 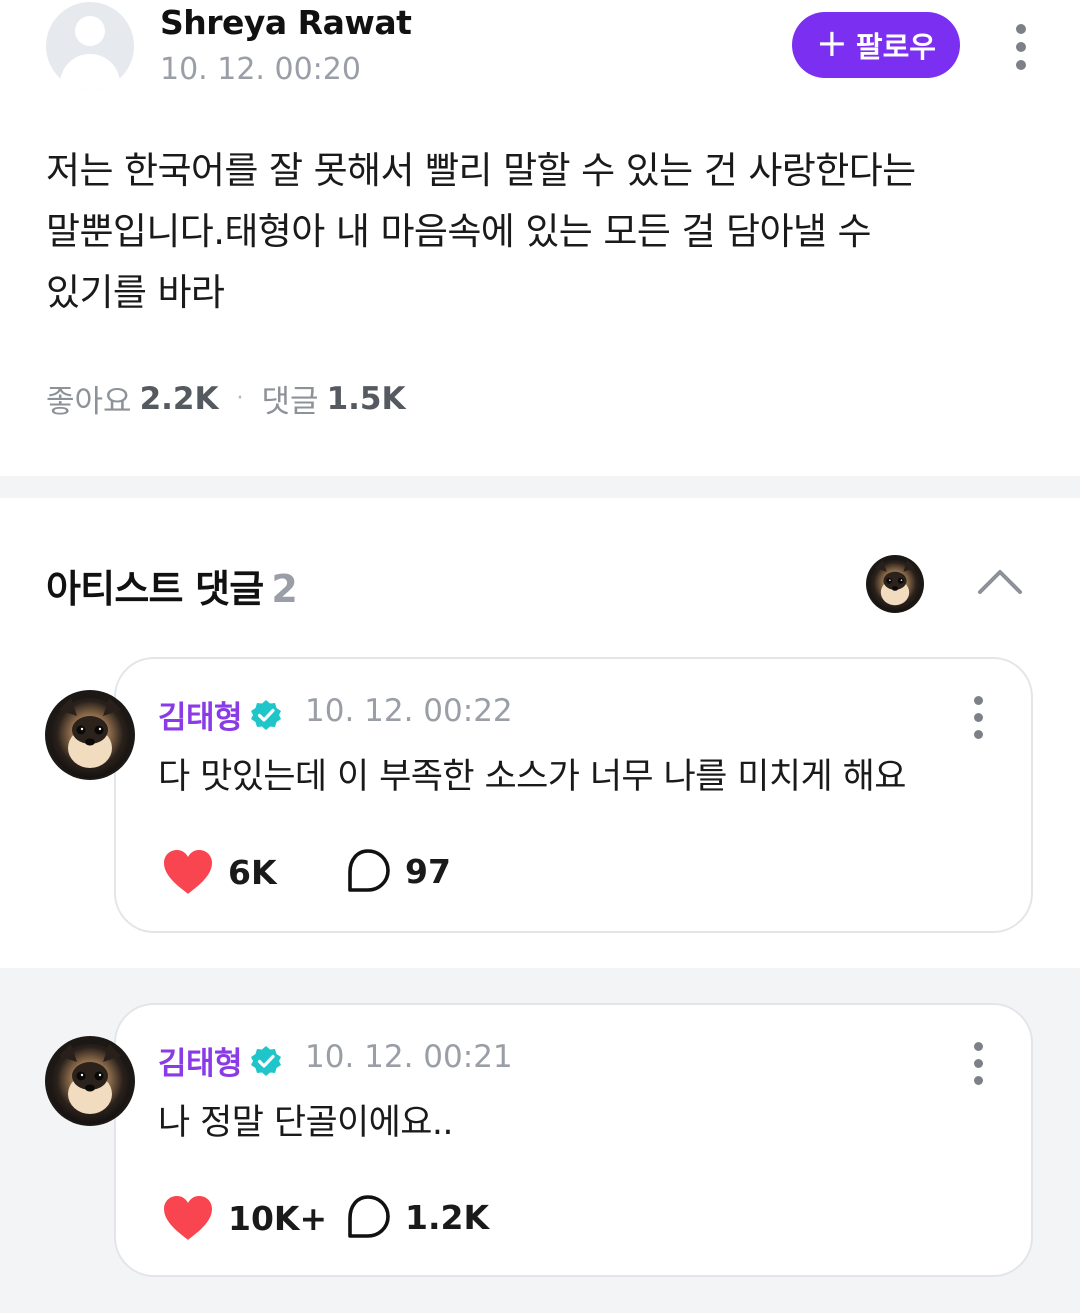 I want to click on post-more-options-icon, so click(x=1021, y=47).